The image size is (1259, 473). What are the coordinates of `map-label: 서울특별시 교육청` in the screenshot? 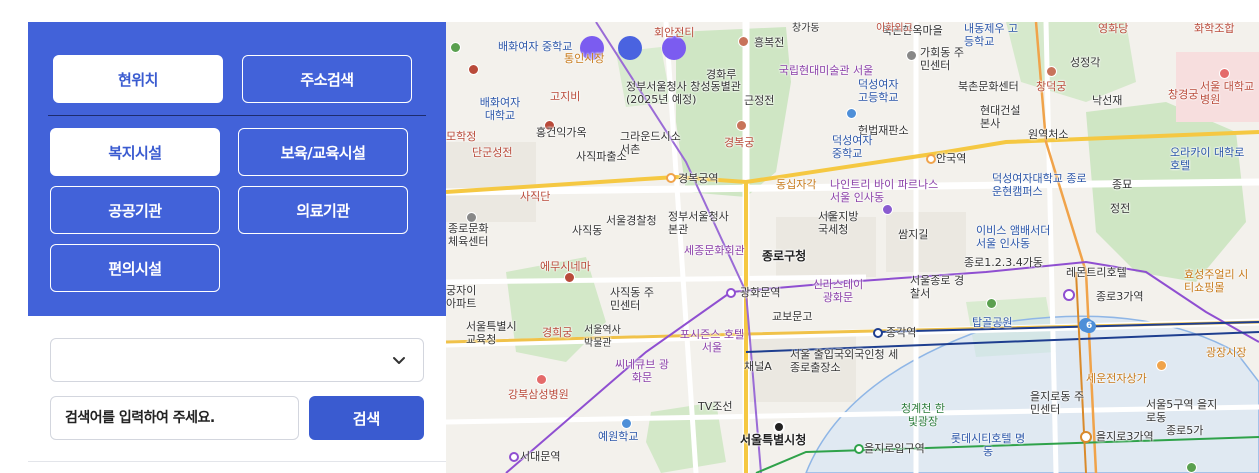 It's located at (491, 333).